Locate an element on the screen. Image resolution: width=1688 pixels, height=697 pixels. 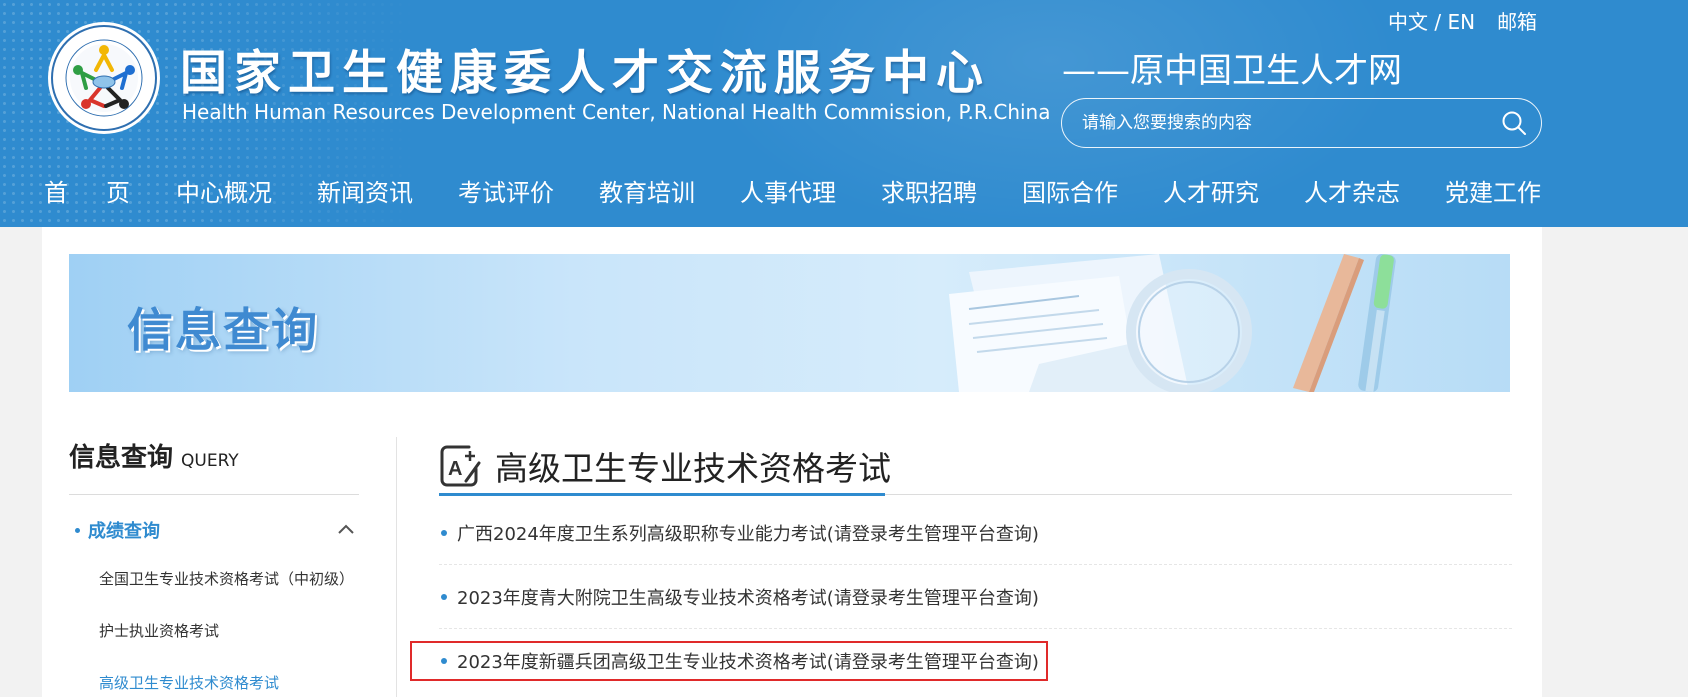
list-item-text: 广西2024年度卫生系列高级职称专业能力考试(请登录考生管理平台查询) is located at coordinates (748, 533).